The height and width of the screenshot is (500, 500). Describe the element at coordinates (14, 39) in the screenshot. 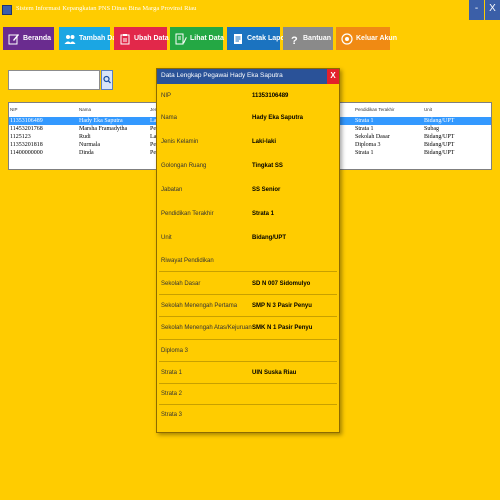

I see `edit-pencil-icon` at that location.